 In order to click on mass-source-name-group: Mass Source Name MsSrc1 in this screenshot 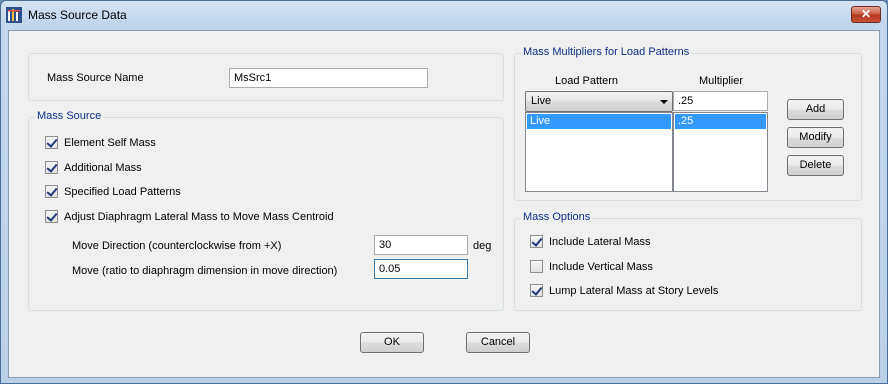, I will do `click(266, 77)`.